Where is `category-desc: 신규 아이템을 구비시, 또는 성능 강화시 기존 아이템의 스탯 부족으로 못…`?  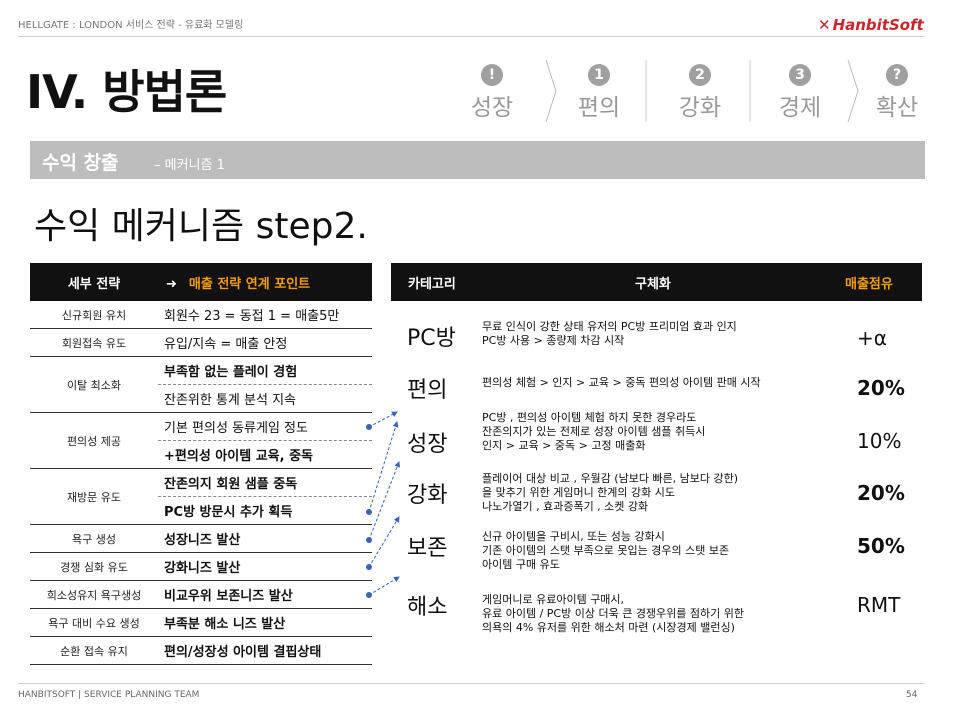 category-desc: 신규 아이템을 구비시, 또는 성능 강화시 기존 아이템의 스탯 부족으로 못… is located at coordinates (605, 551).